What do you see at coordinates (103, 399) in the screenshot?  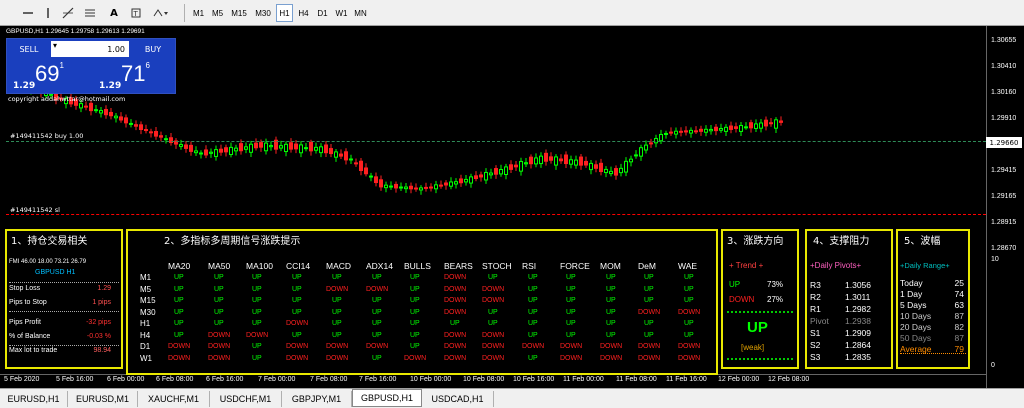 I see `chart-tab: EURUSD,M1` at bounding box center [103, 399].